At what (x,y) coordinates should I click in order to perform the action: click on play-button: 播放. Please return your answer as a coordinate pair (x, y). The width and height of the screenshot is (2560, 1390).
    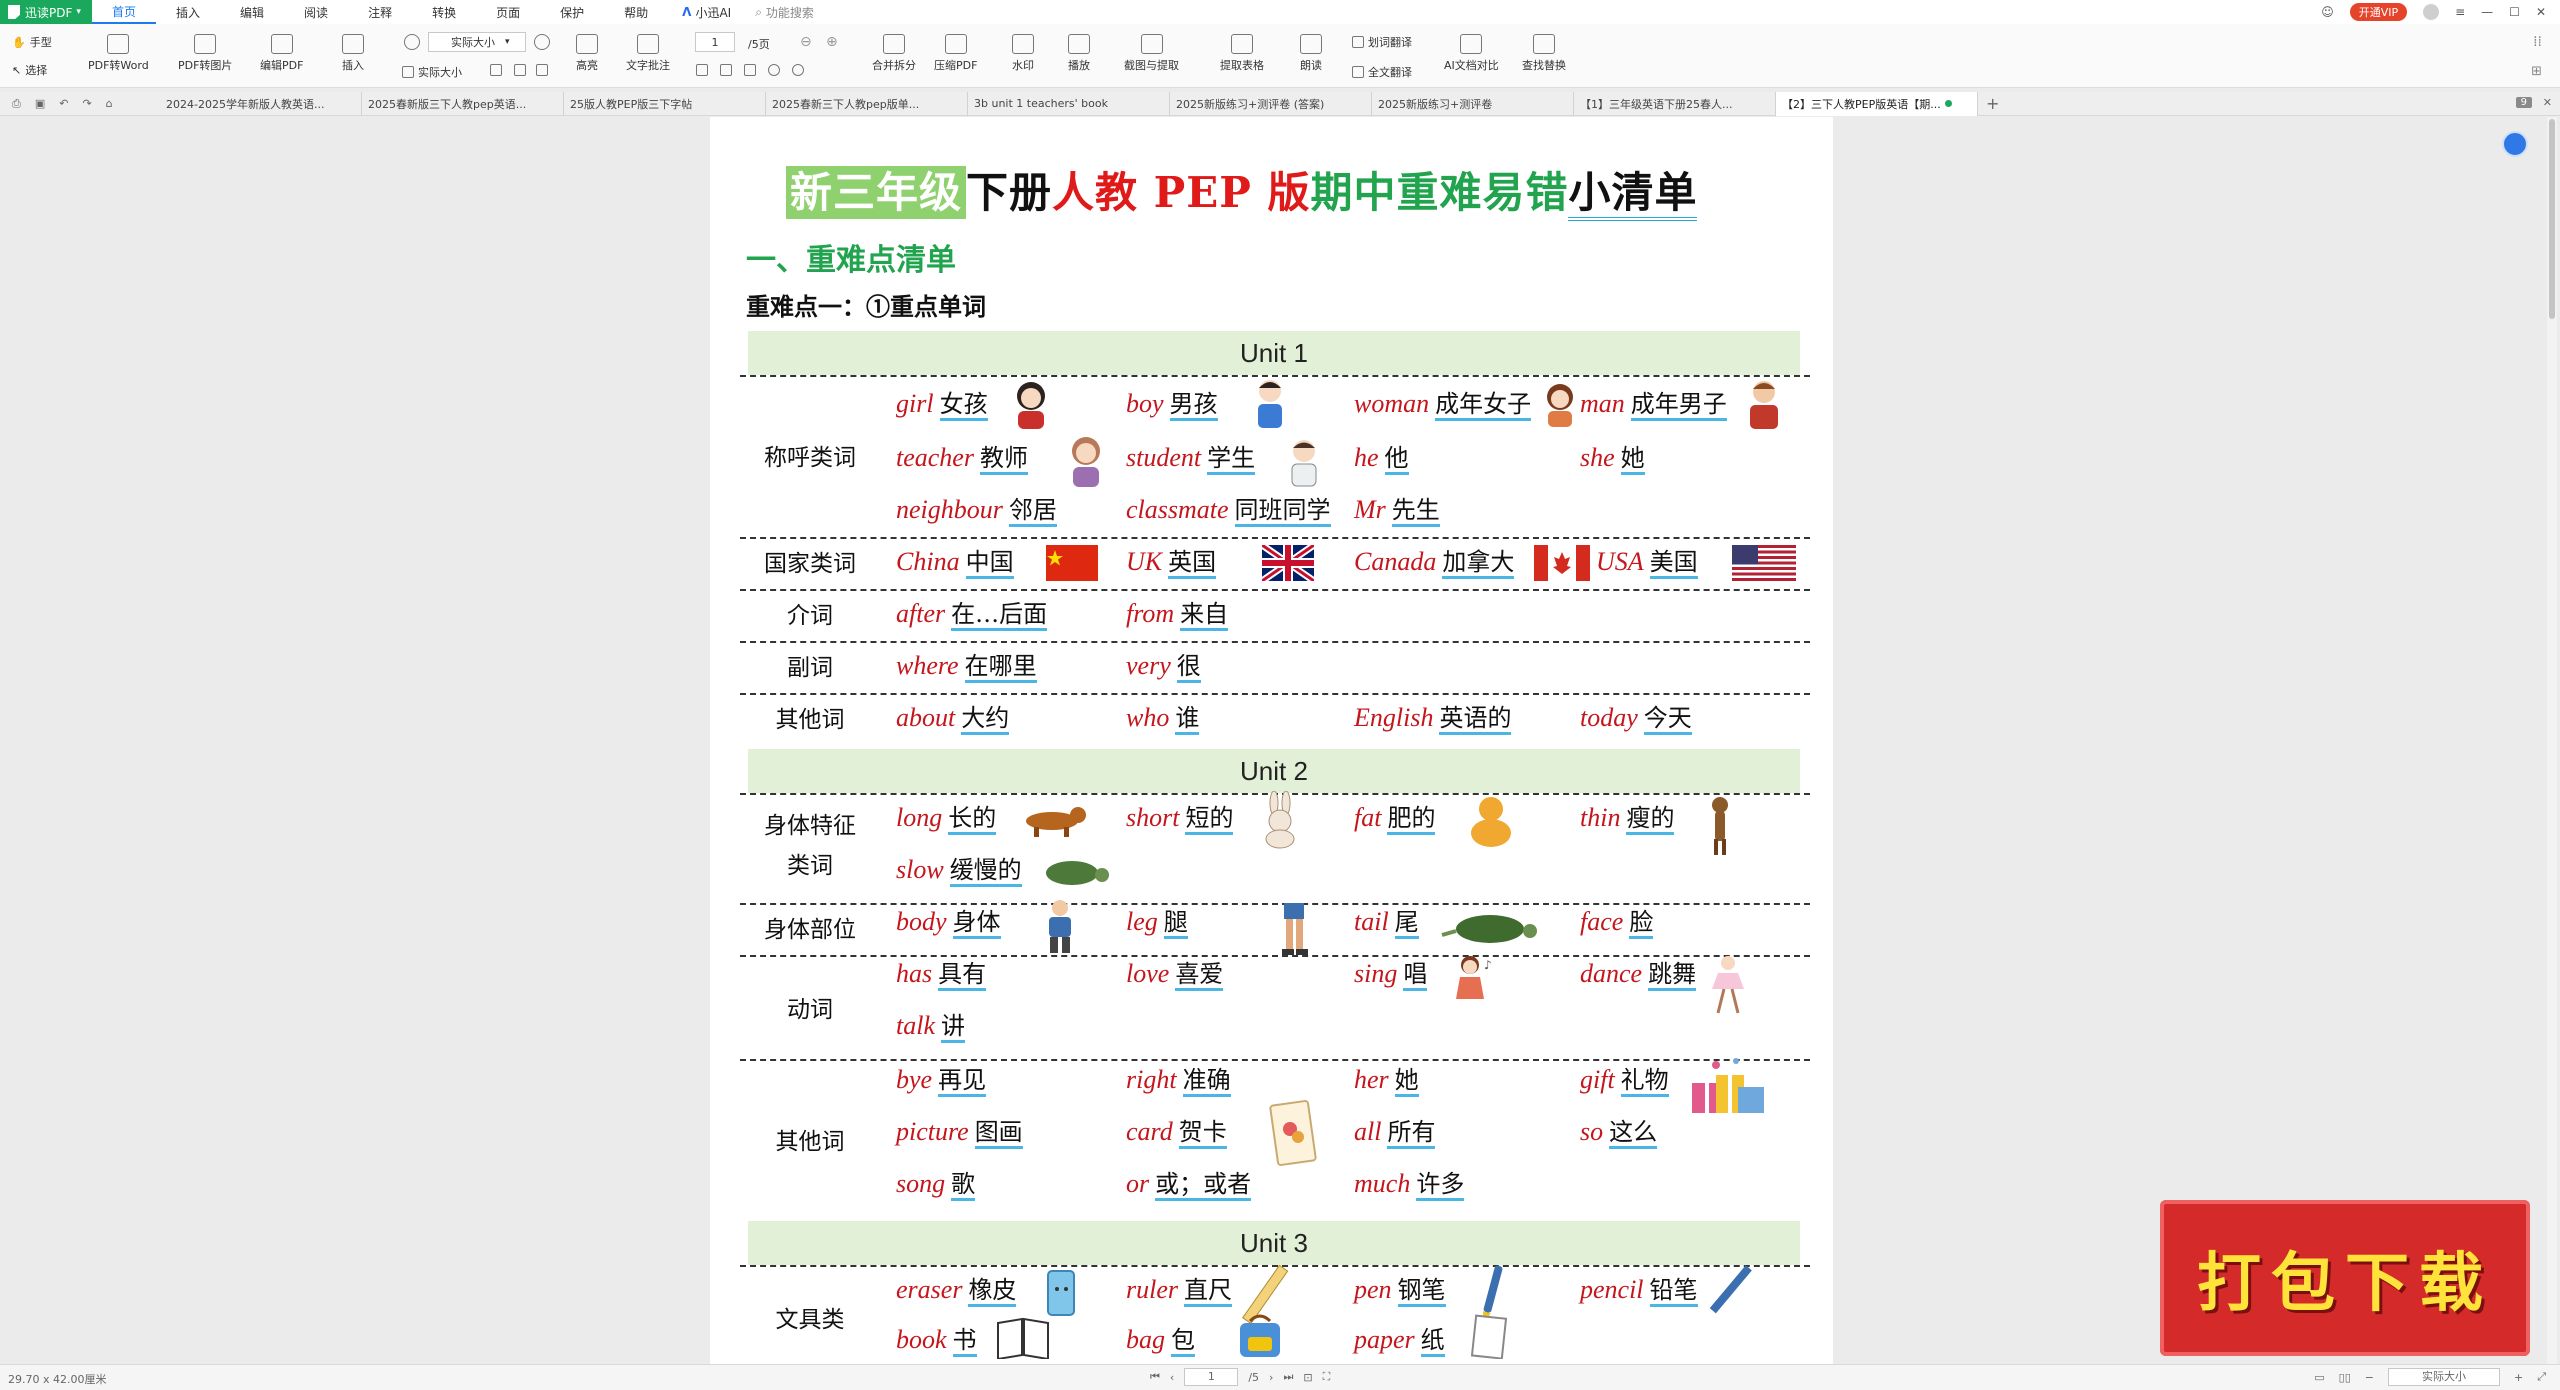
    Looking at the image, I should click on (1079, 53).